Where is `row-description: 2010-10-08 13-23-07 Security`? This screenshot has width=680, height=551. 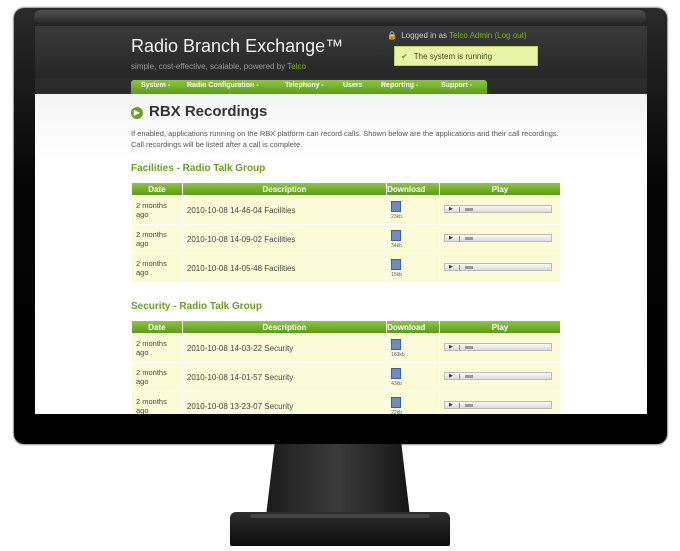 row-description: 2010-10-08 13-23-07 Security is located at coordinates (284, 403).